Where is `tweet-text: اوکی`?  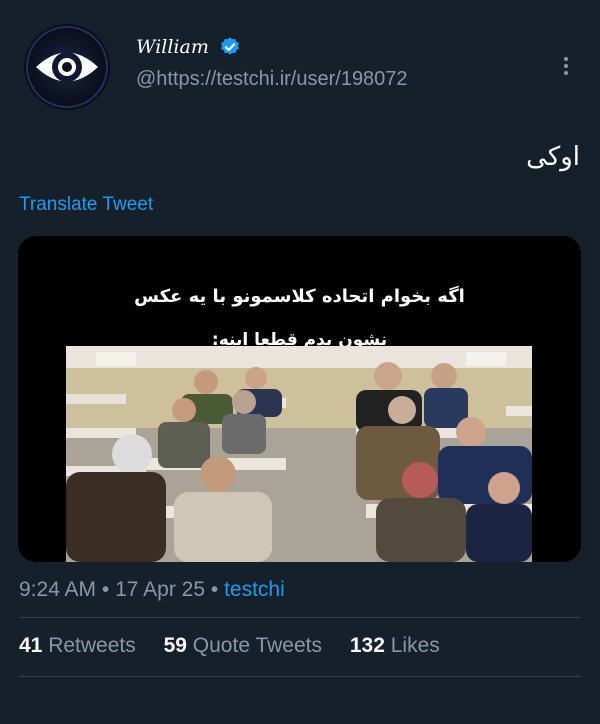 tweet-text: اوکی is located at coordinates (553, 157).